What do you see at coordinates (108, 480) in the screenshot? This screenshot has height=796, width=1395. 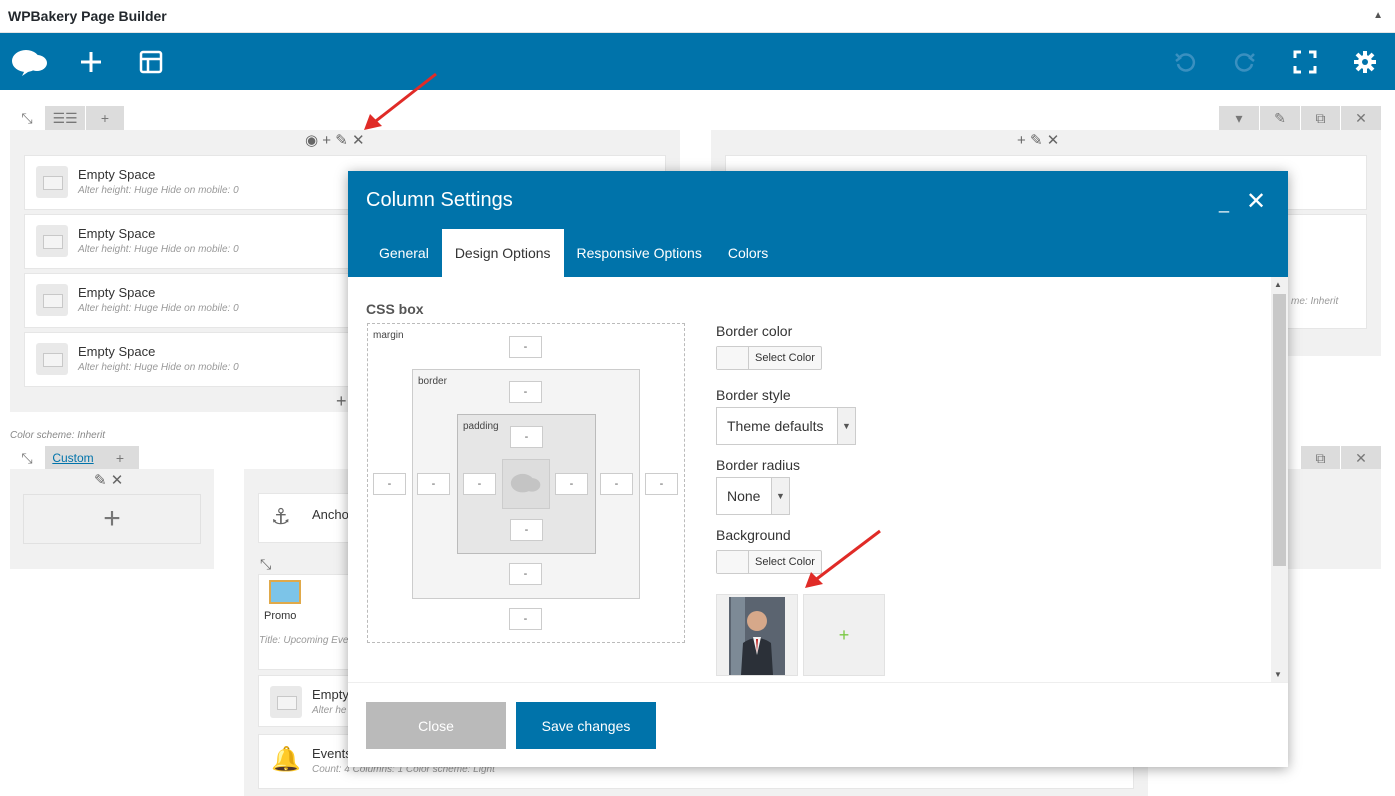 I see `column-controls-2: ✎ ✕` at bounding box center [108, 480].